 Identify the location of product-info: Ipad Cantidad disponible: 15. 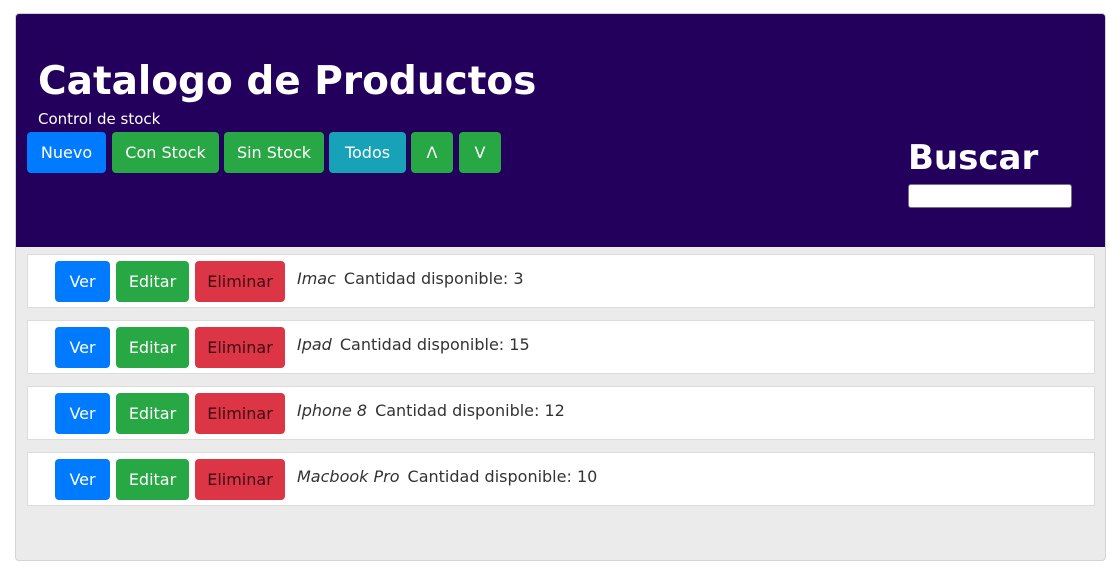
(413, 345).